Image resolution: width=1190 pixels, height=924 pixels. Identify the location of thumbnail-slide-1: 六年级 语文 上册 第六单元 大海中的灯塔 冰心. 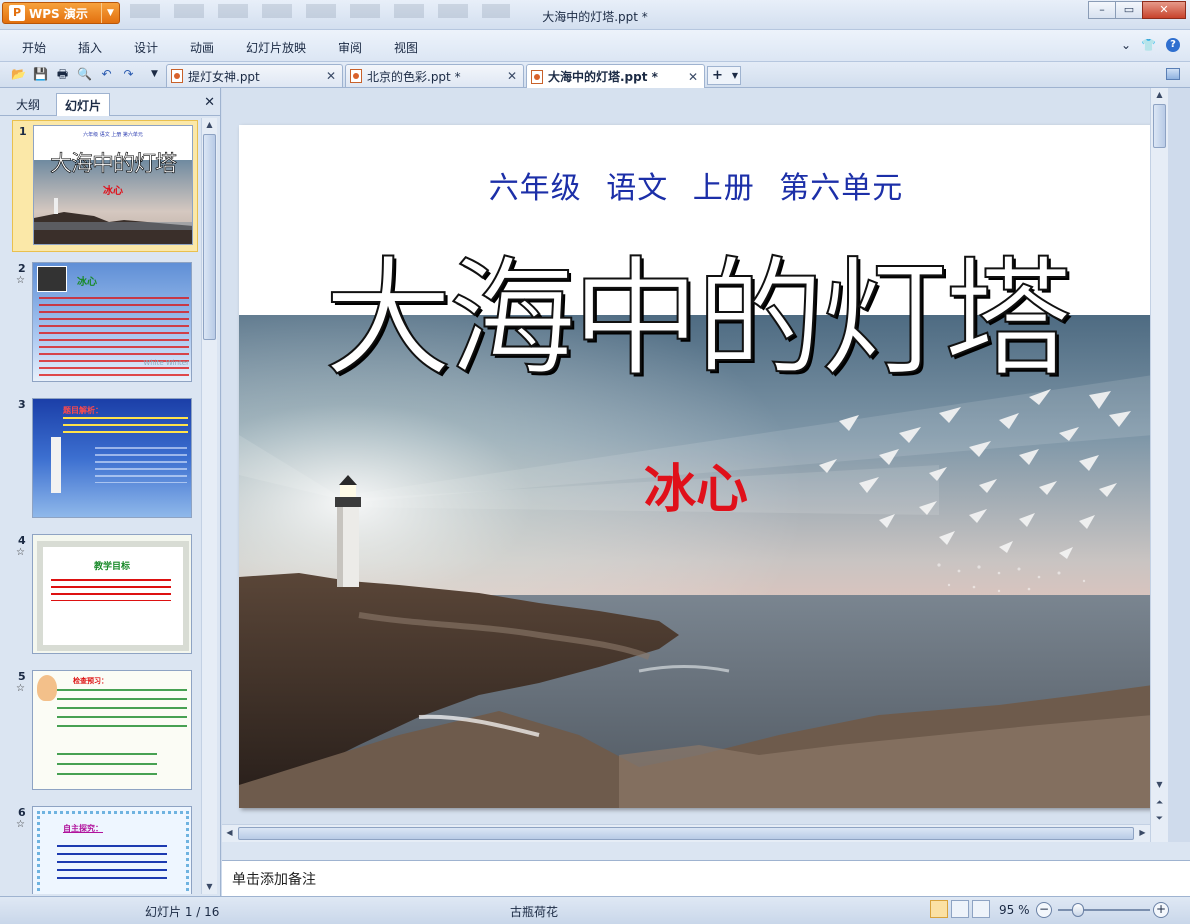
(113, 185).